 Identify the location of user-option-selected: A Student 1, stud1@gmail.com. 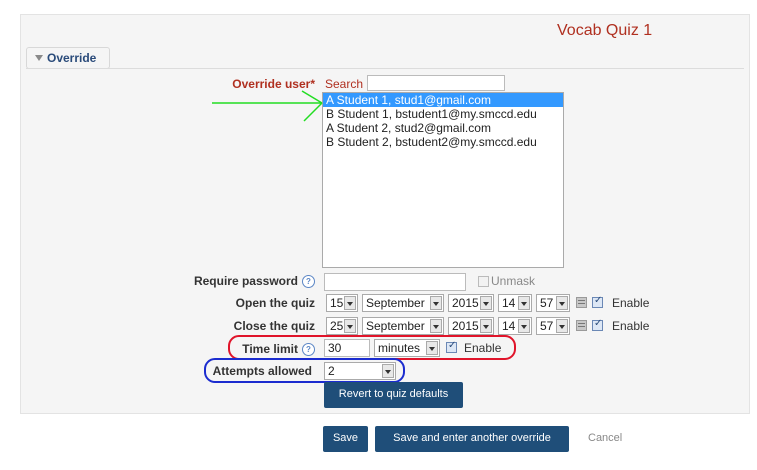
(443, 100).